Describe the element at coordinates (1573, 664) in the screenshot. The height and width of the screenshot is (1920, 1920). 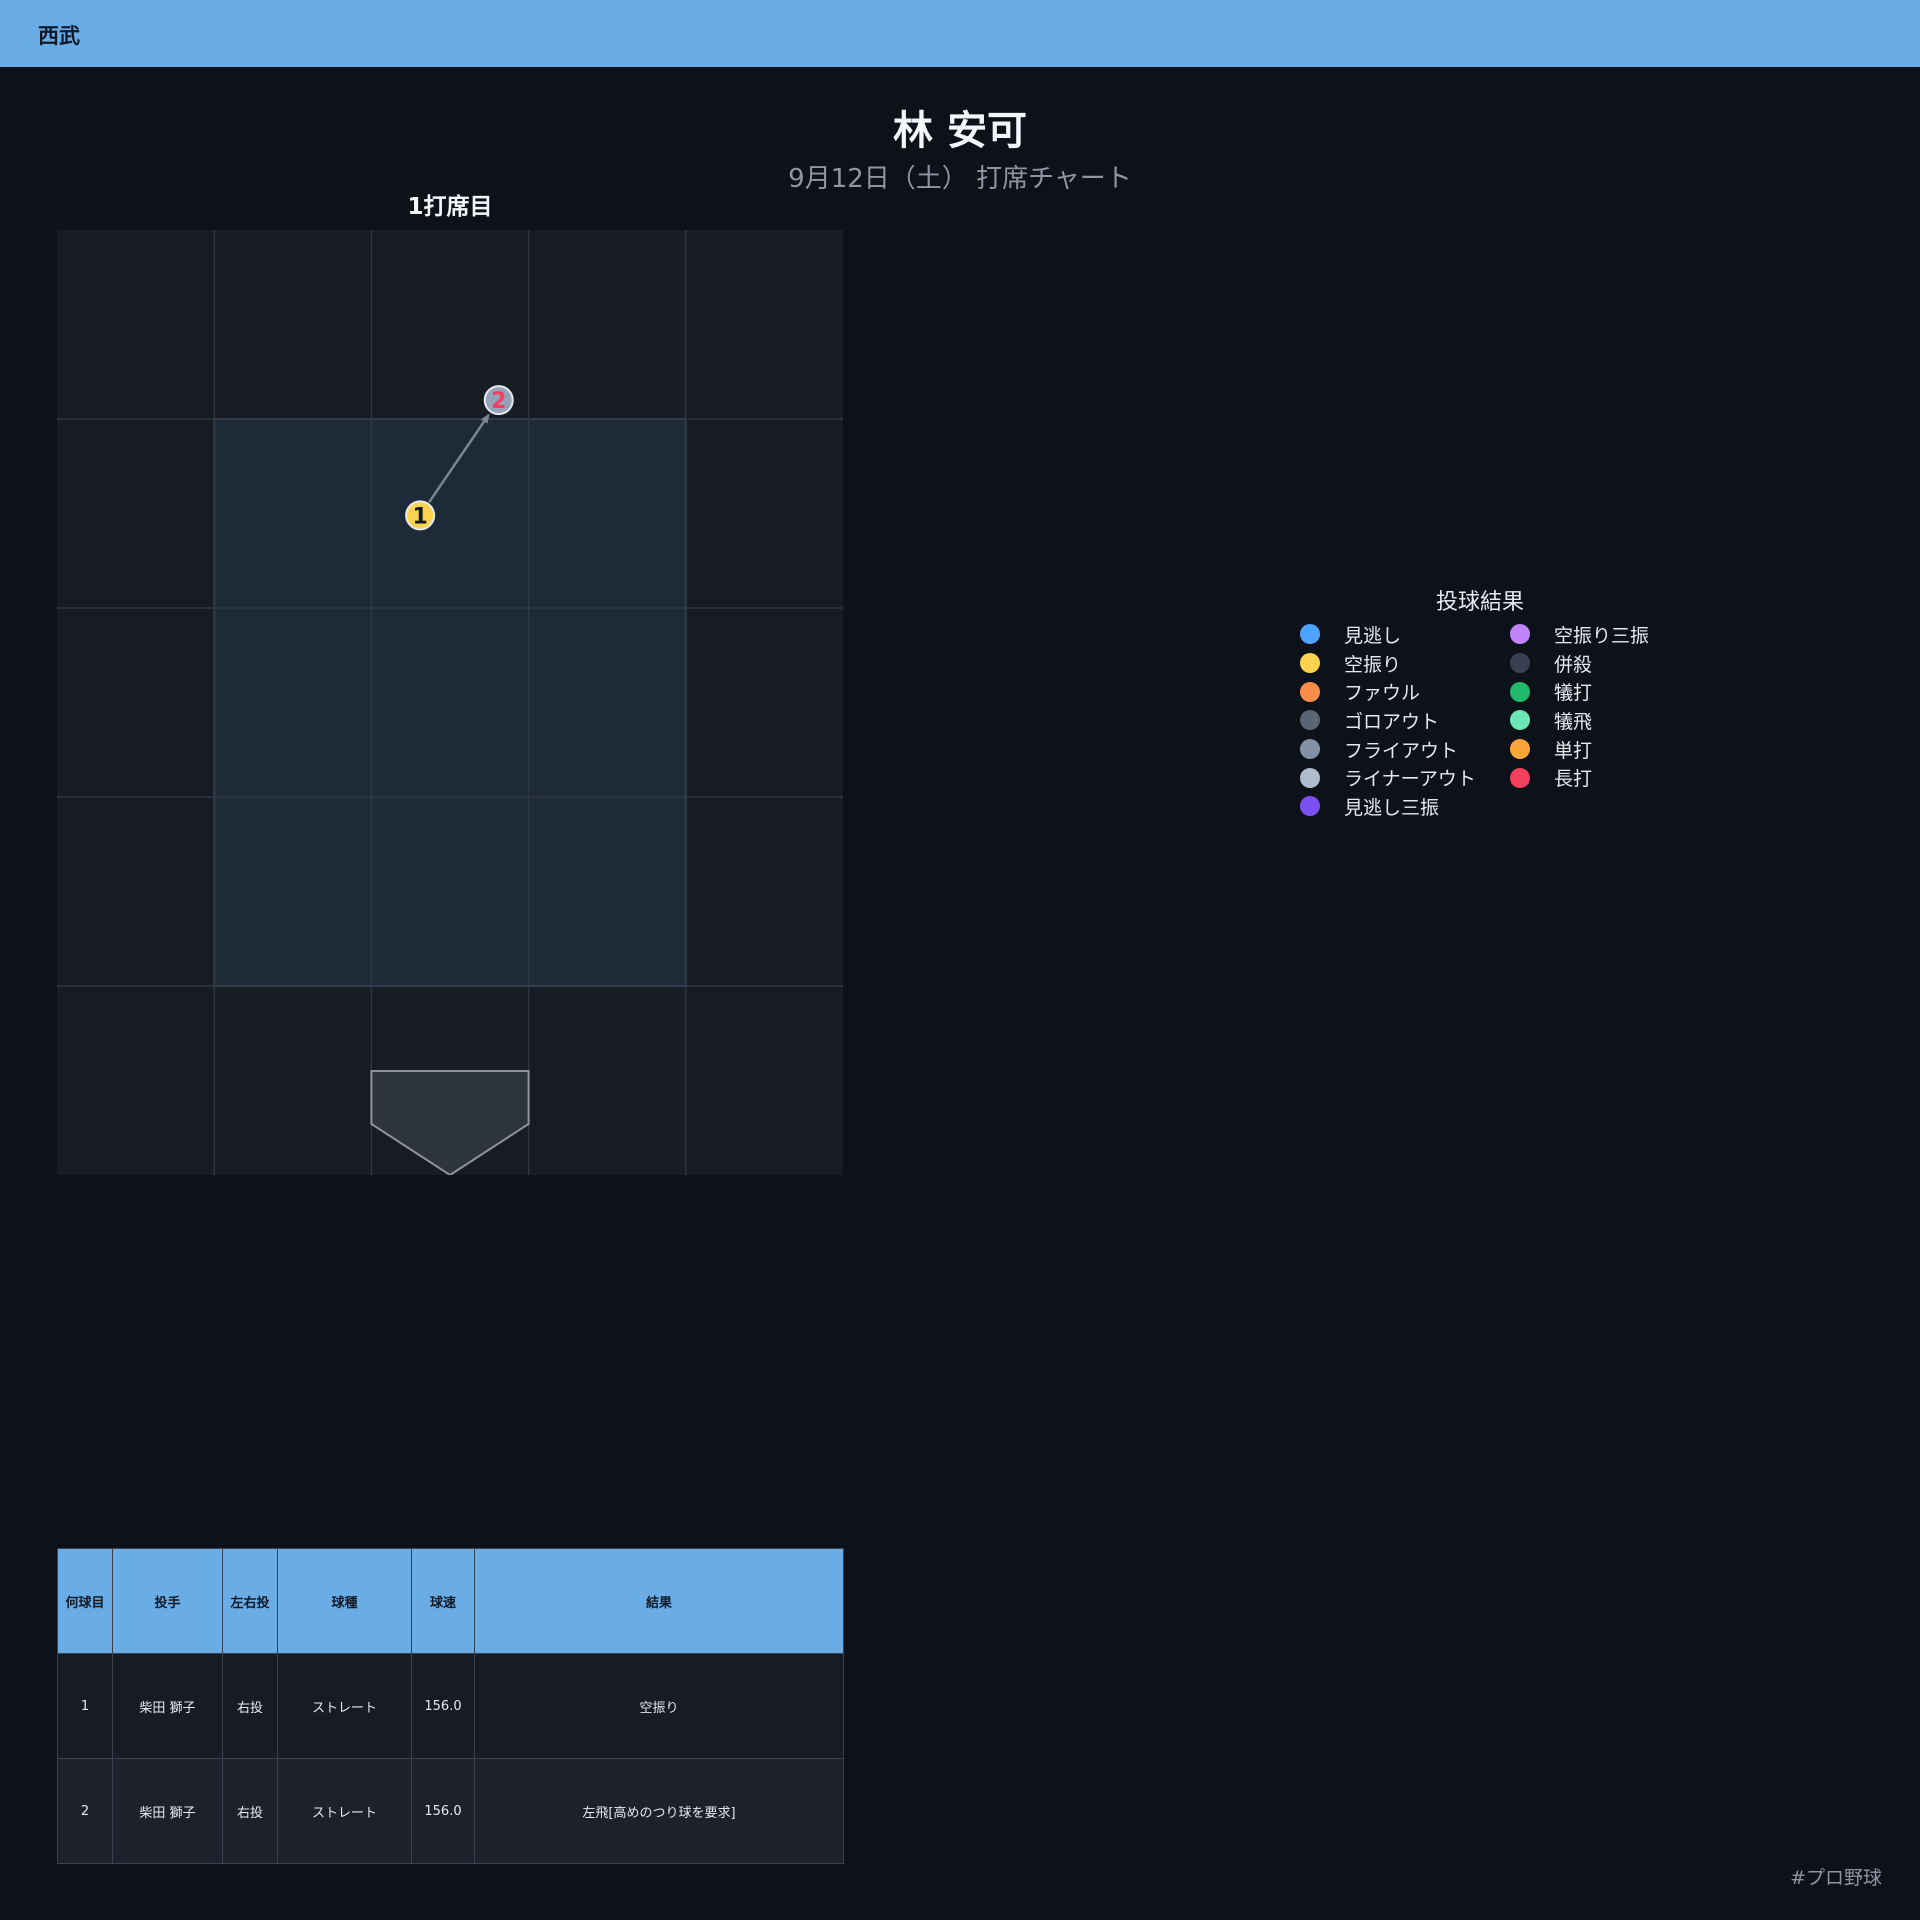
I see `legend-label: 併殺` at that location.